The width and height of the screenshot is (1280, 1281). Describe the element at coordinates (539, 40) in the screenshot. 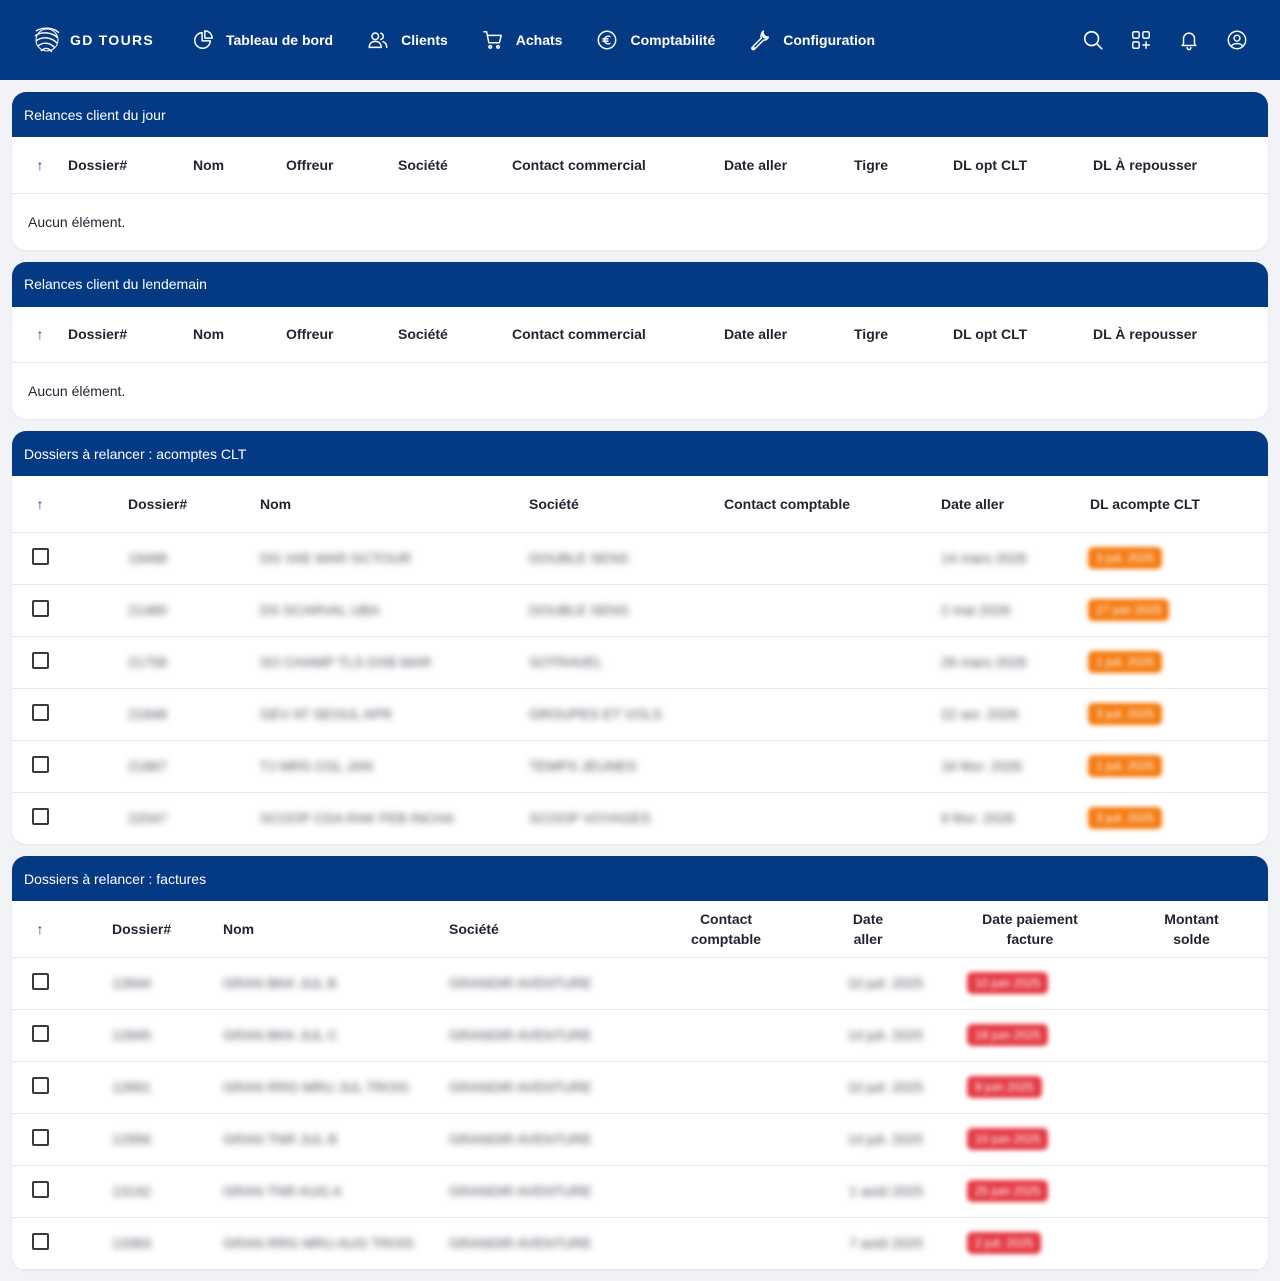

I see `nav-label: Achats` at that location.